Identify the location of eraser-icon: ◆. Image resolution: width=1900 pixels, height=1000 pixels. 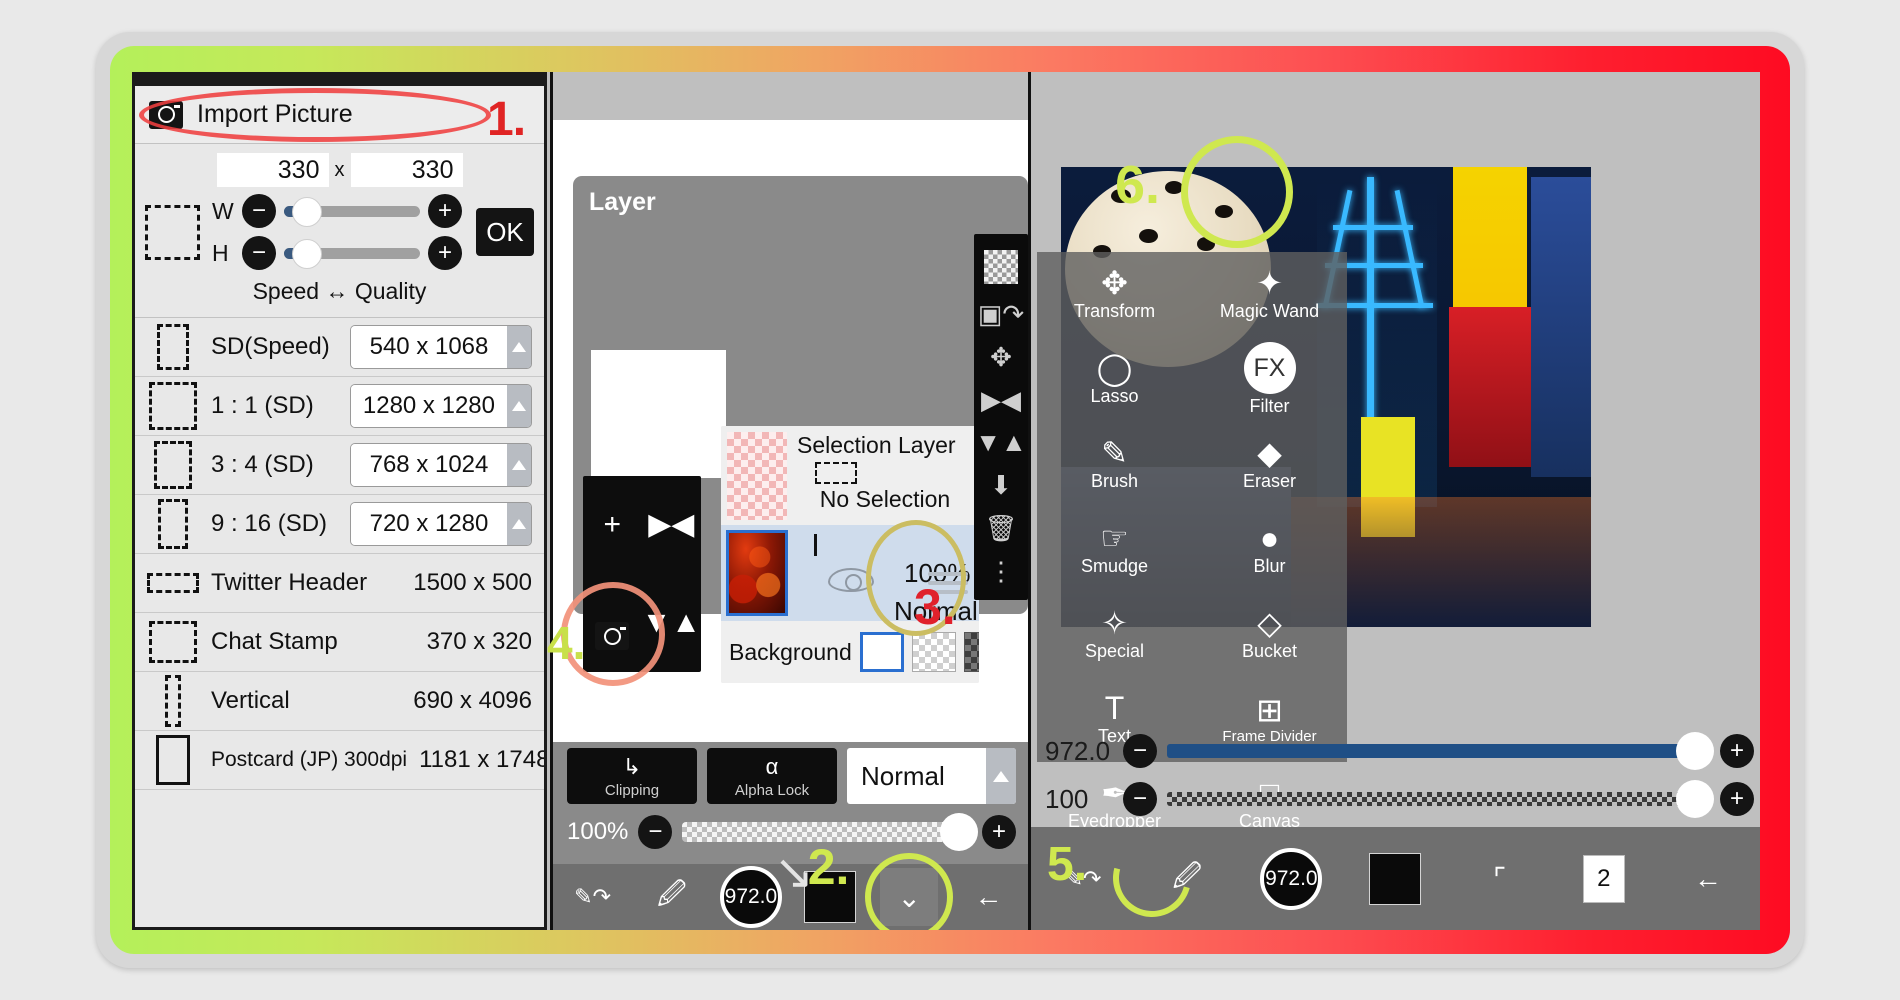
(1269, 453).